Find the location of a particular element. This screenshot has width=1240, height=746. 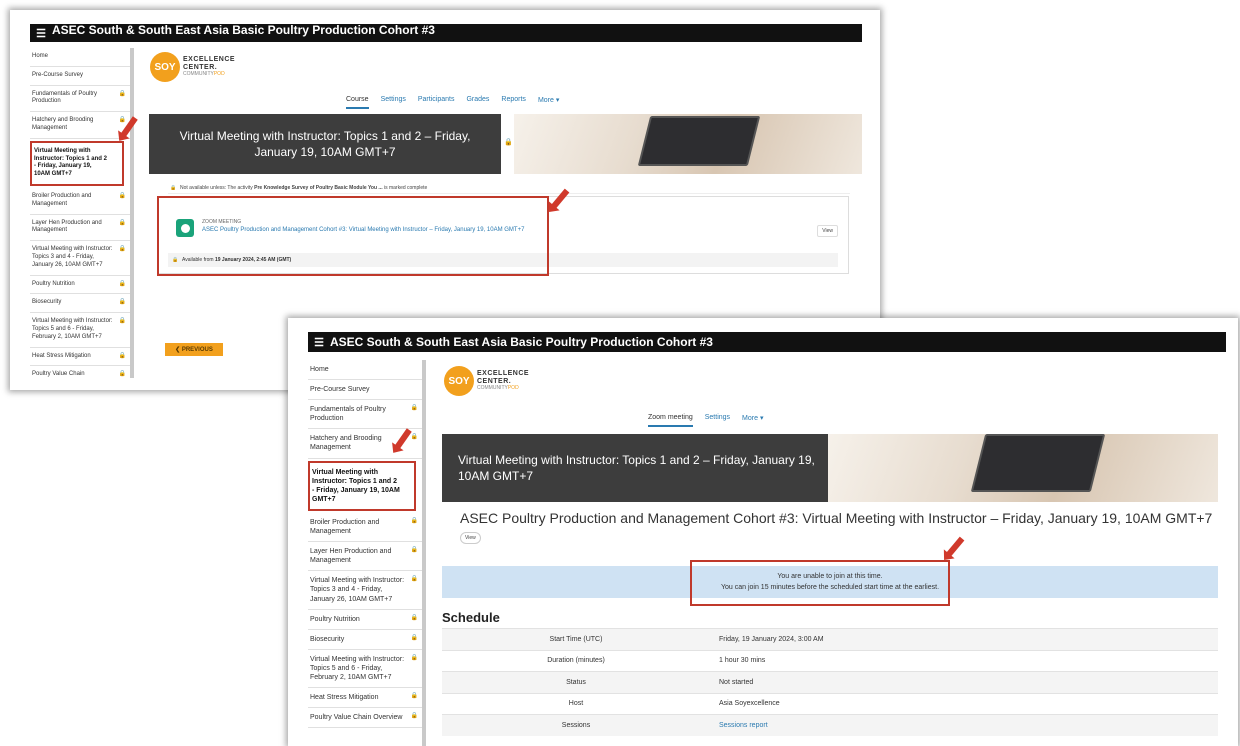

sidebar-item-label: Poultry Nutrition is located at coordinates (335, 619).